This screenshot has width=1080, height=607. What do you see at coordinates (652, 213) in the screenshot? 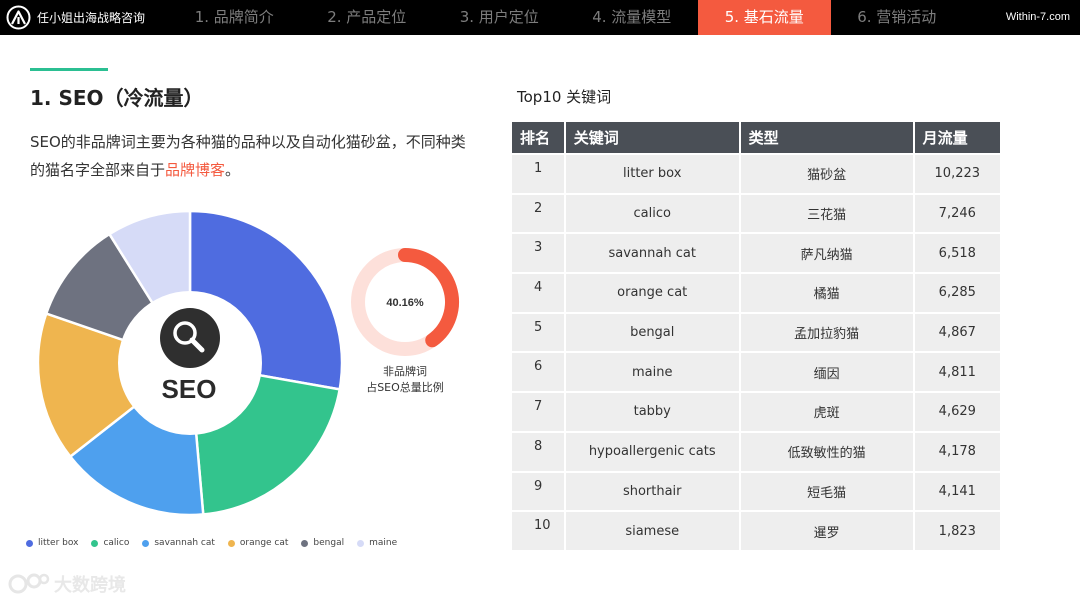
I see `cell-keyword: calico` at bounding box center [652, 213].